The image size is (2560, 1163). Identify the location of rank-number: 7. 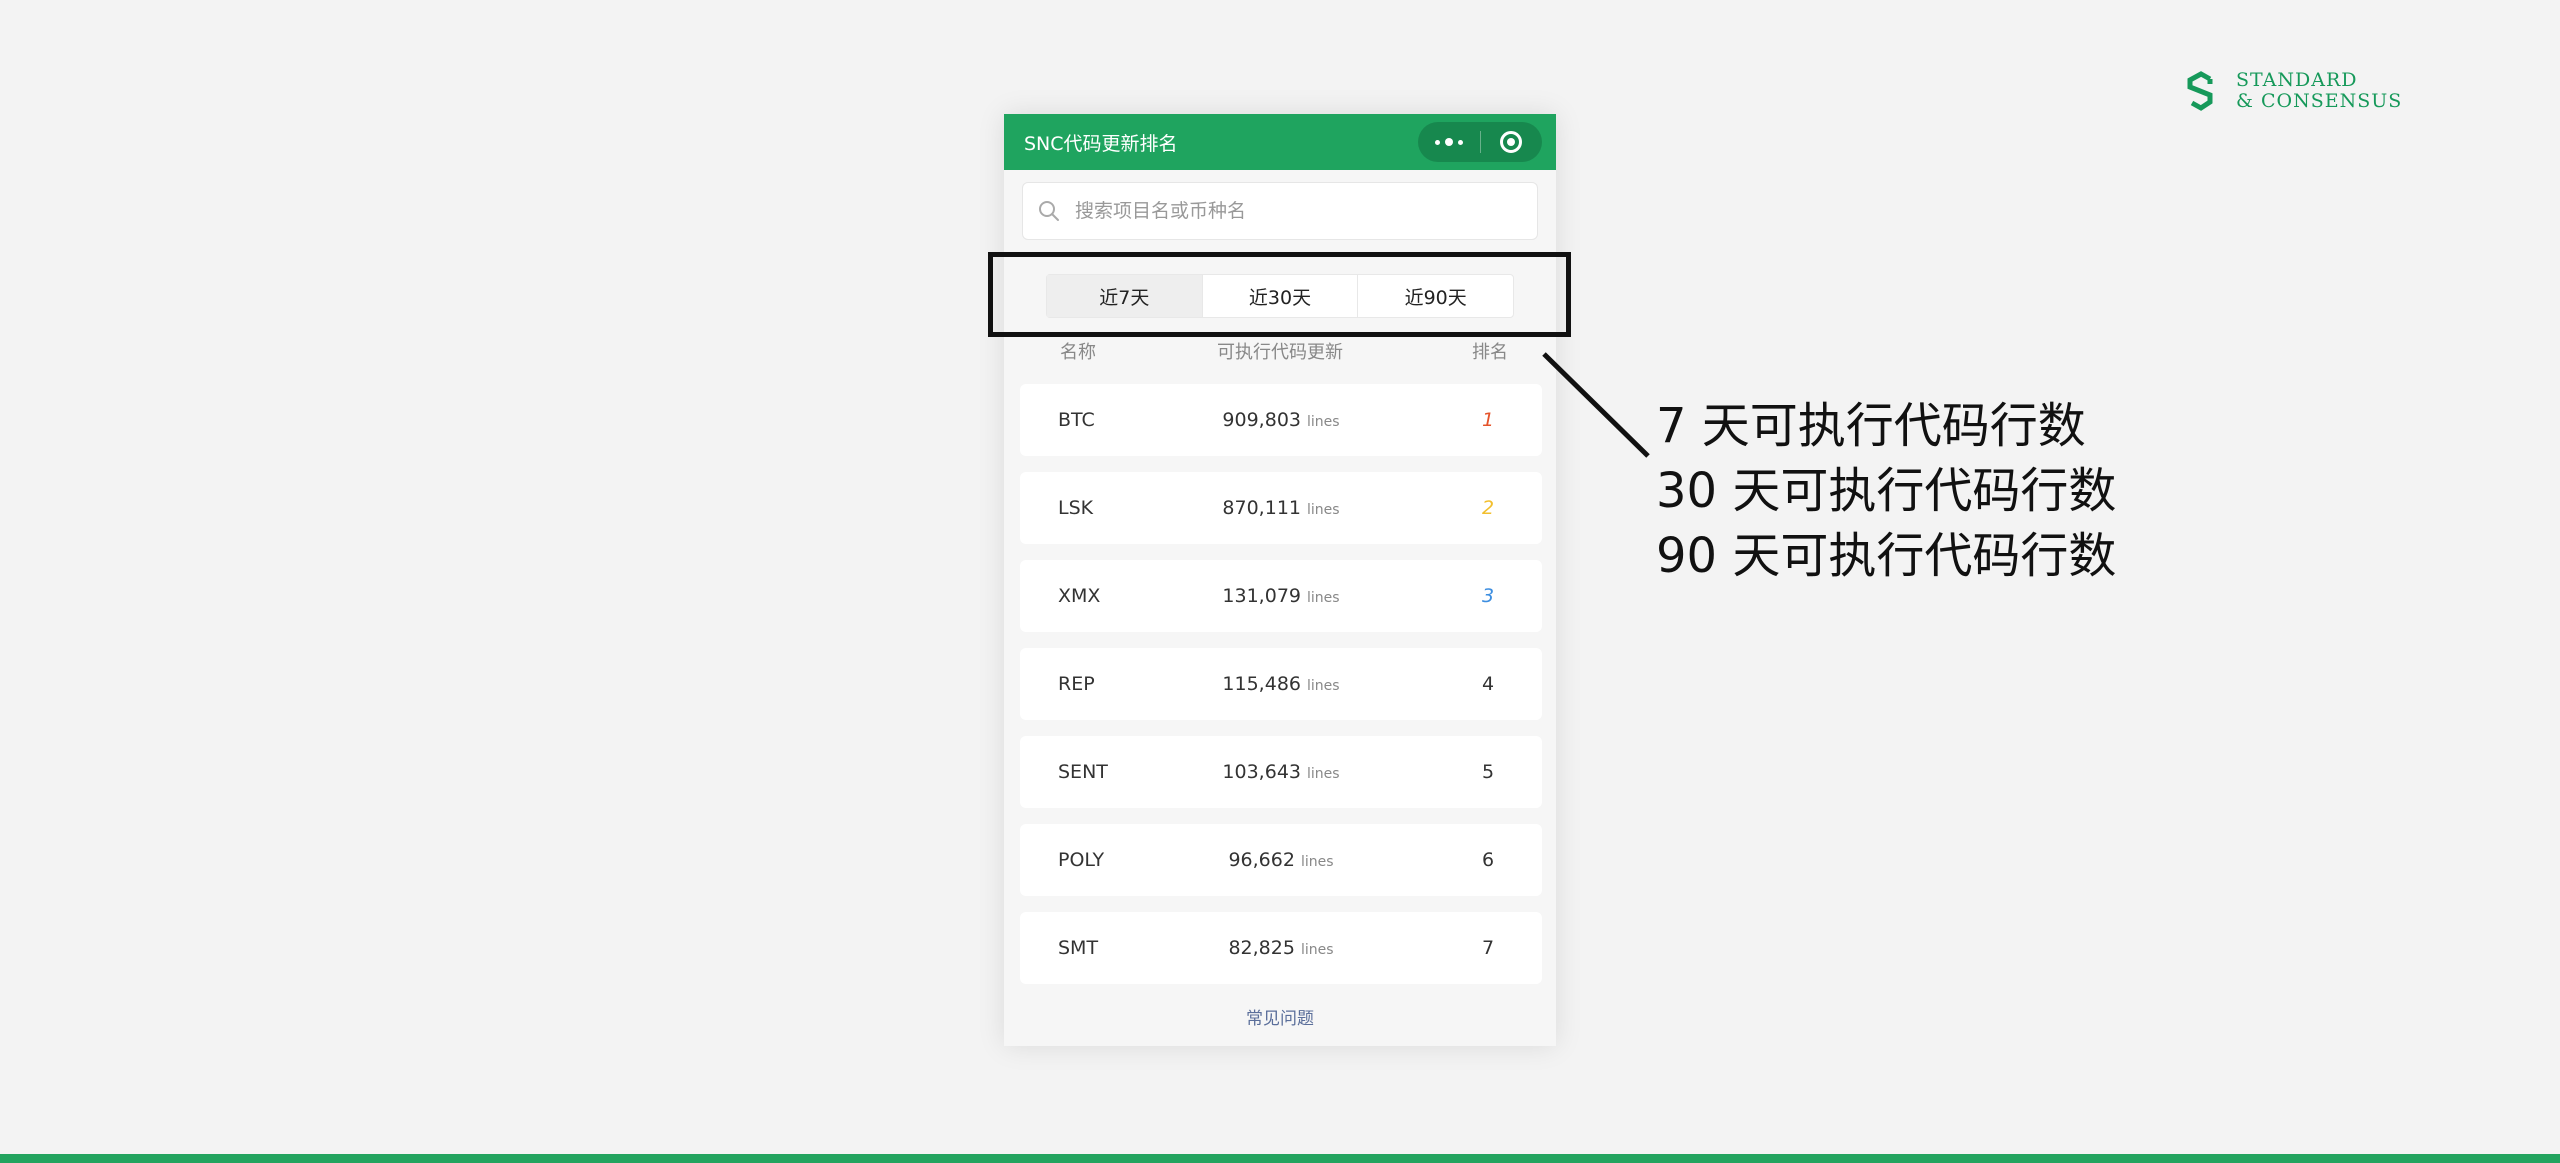
(1488, 948).